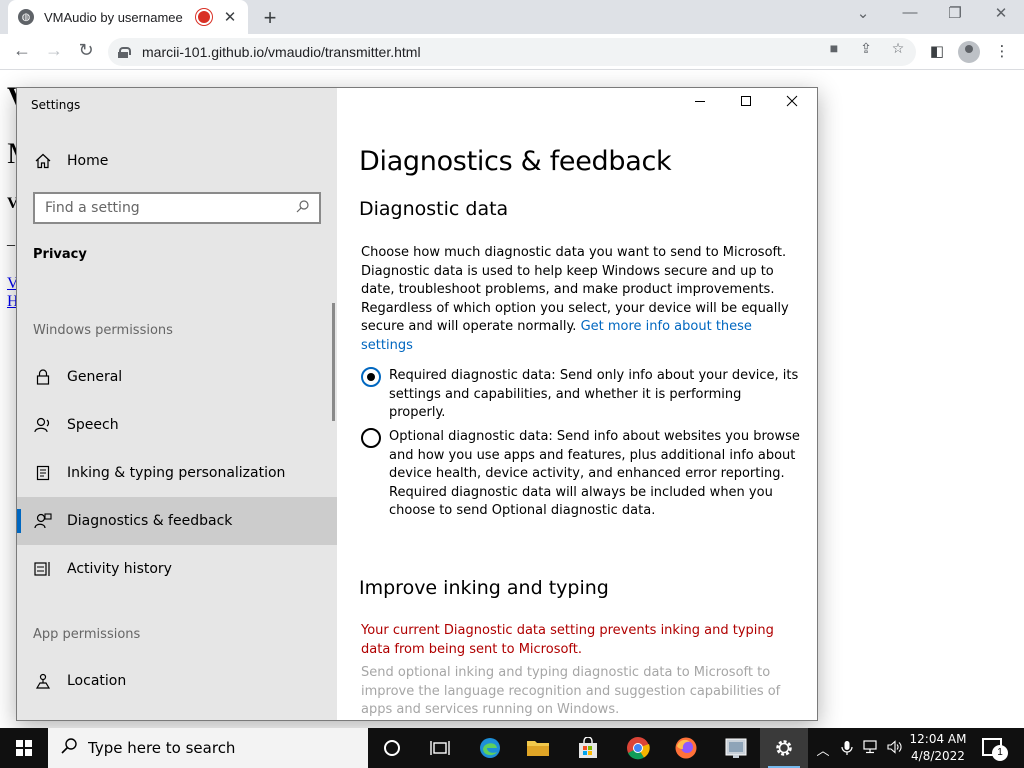 The width and height of the screenshot is (1024, 768). I want to click on settings-gear-icon, so click(784, 748).